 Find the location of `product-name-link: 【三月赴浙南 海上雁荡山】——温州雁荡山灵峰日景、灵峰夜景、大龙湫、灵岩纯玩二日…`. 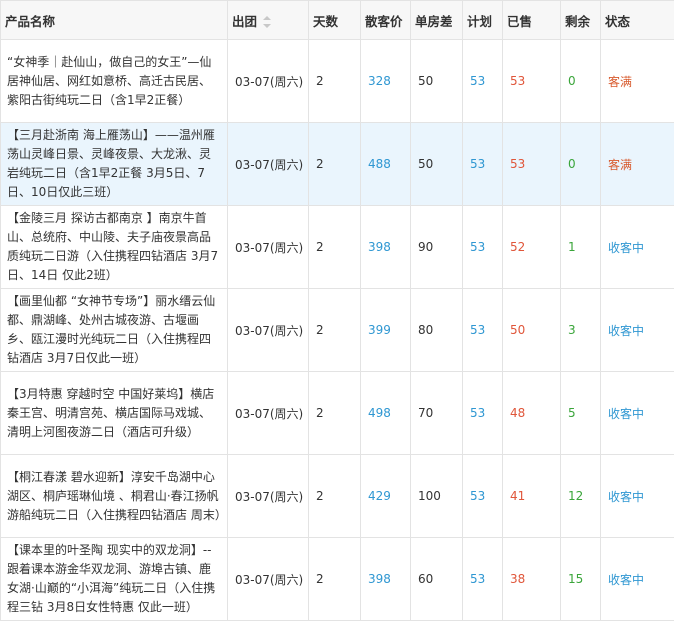

product-name-link: 【三月赴浙南 海上雁荡山】——温州雁荡山灵峰日景、灵峰夜景、大龙湫、灵岩纯玩二日… is located at coordinates (114, 164).